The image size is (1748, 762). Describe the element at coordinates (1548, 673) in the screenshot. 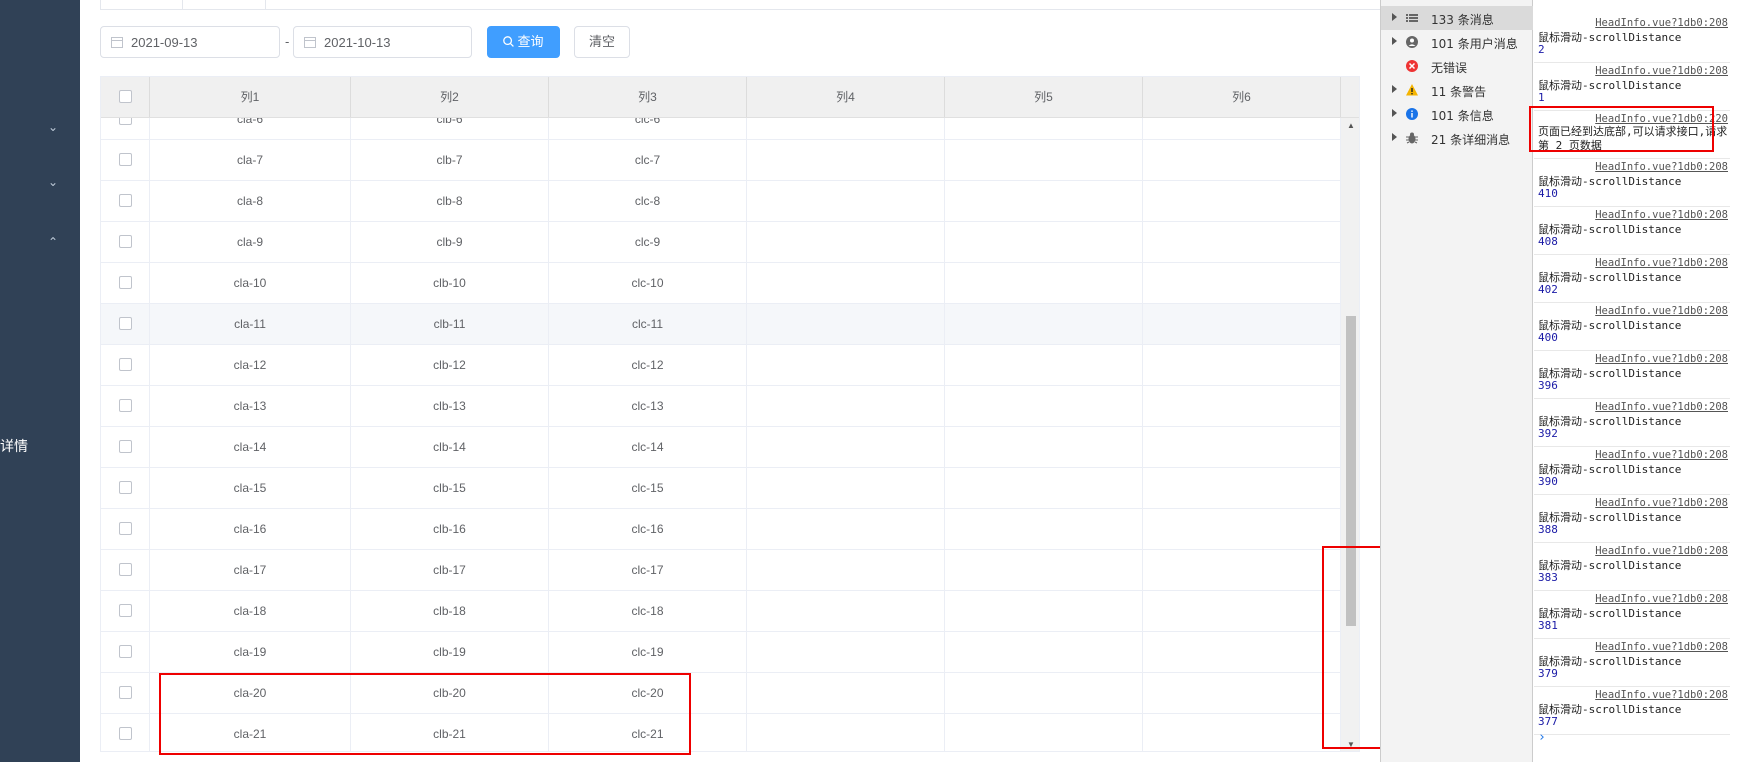

I see `log-number: 379` at that location.